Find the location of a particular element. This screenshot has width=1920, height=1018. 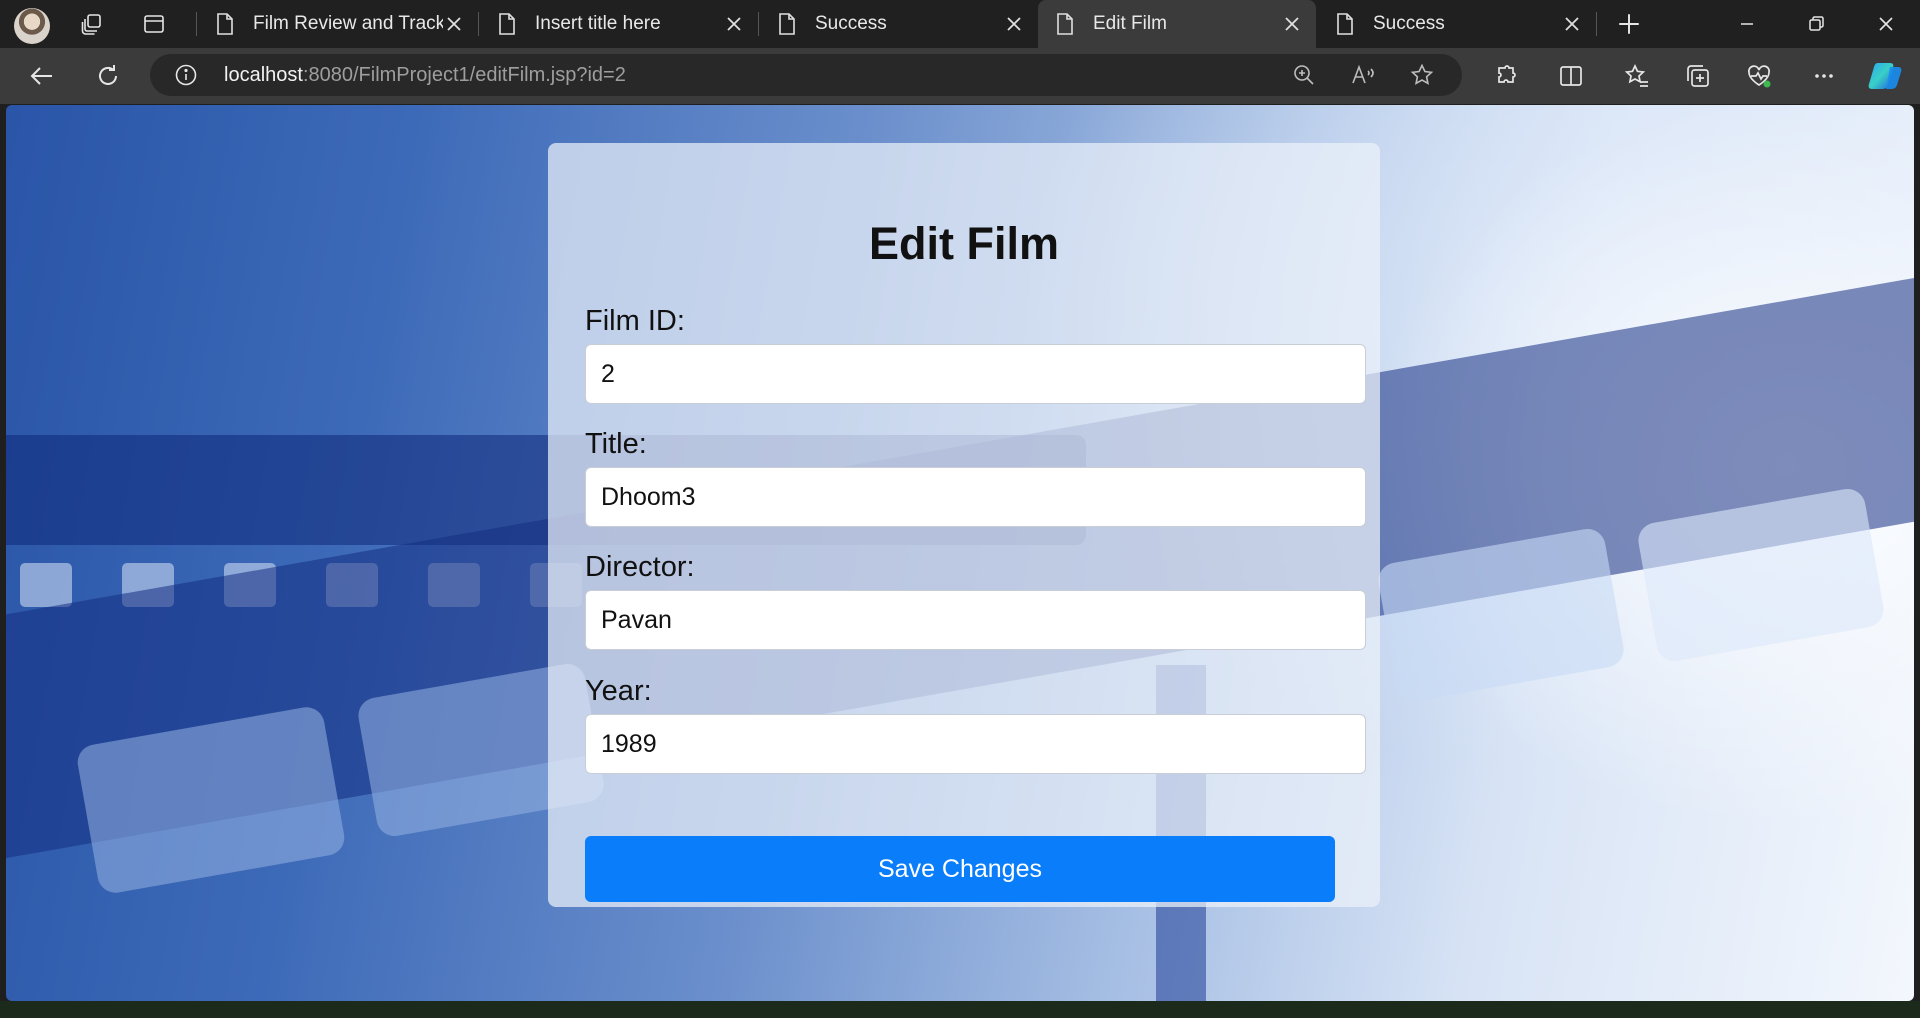

film-id-label: Film ID: is located at coordinates (635, 321).